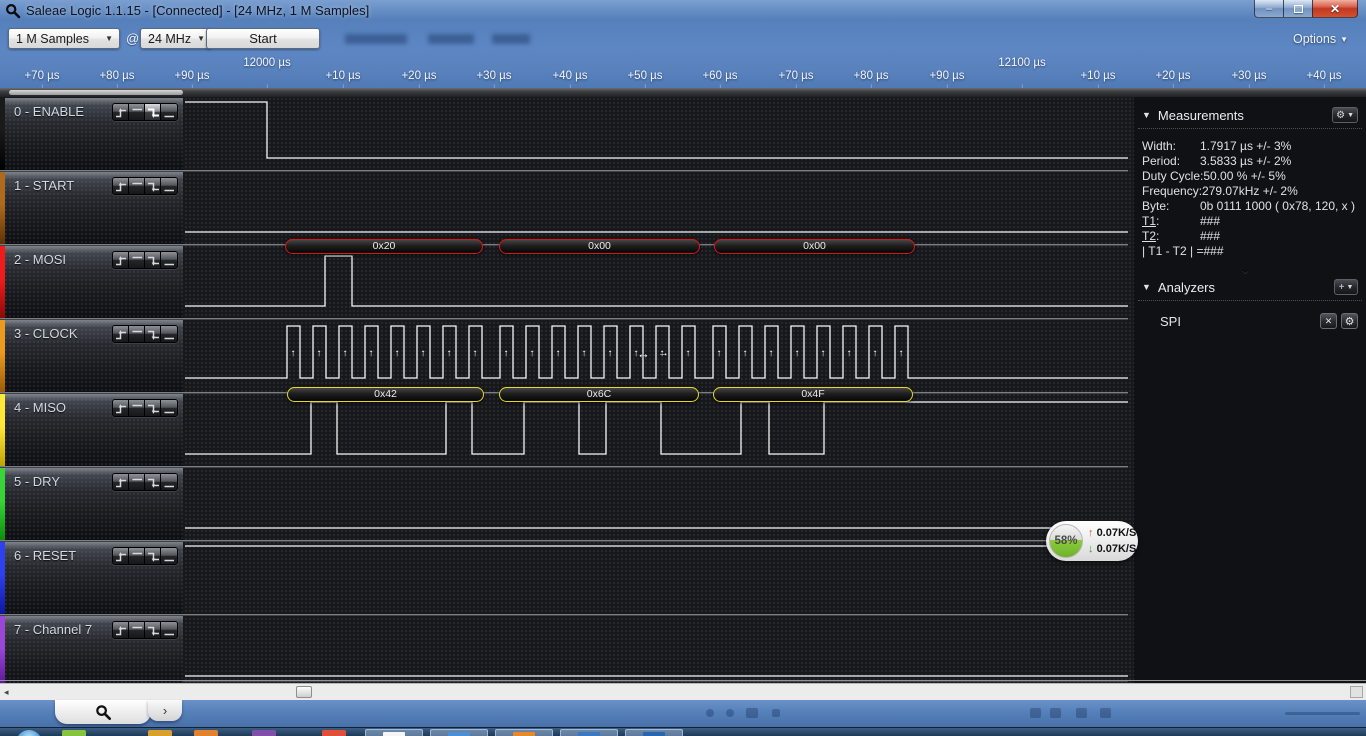 This screenshot has height=736, width=1366. What do you see at coordinates (1249, 76) in the screenshot?
I see `ruler-minor-tick: +30 µs` at bounding box center [1249, 76].